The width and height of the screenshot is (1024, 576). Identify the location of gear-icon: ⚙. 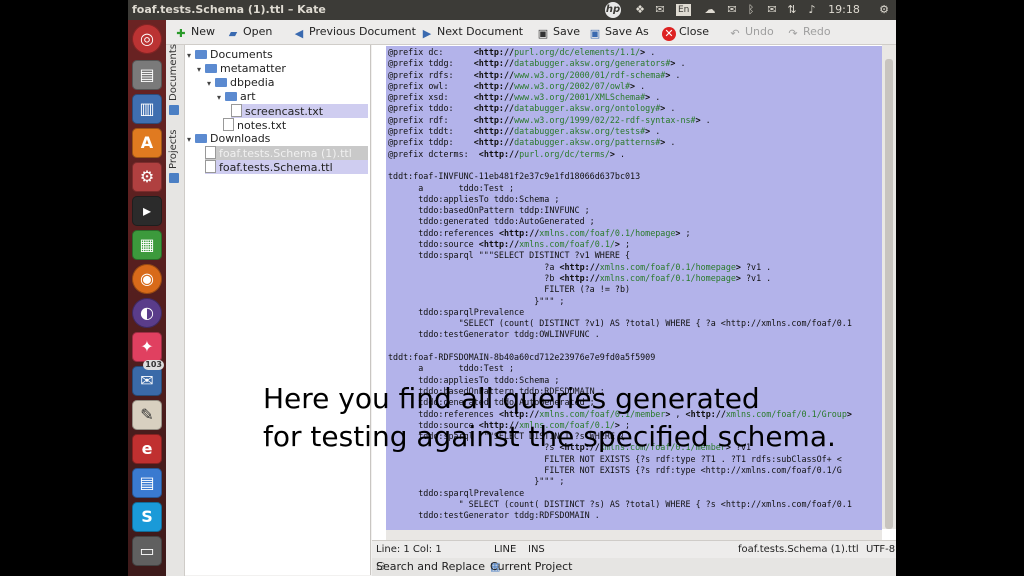
(884, 10).